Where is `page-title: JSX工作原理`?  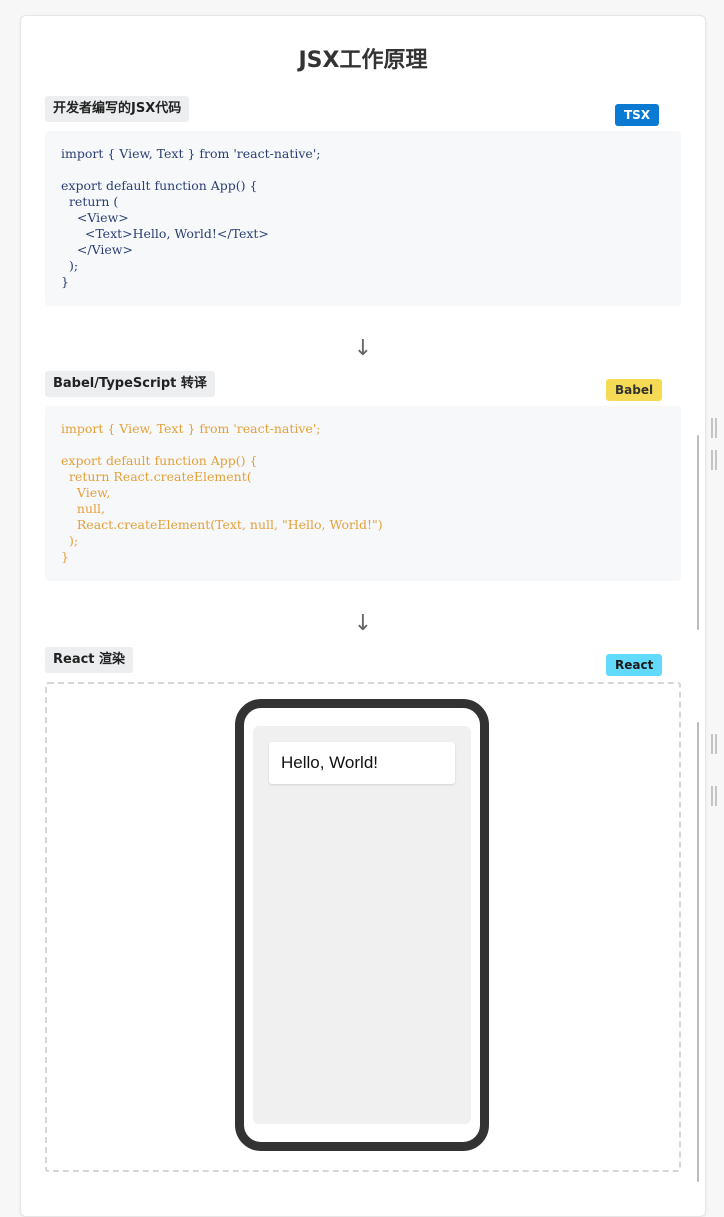
page-title: JSX工作原理 is located at coordinates (363, 60).